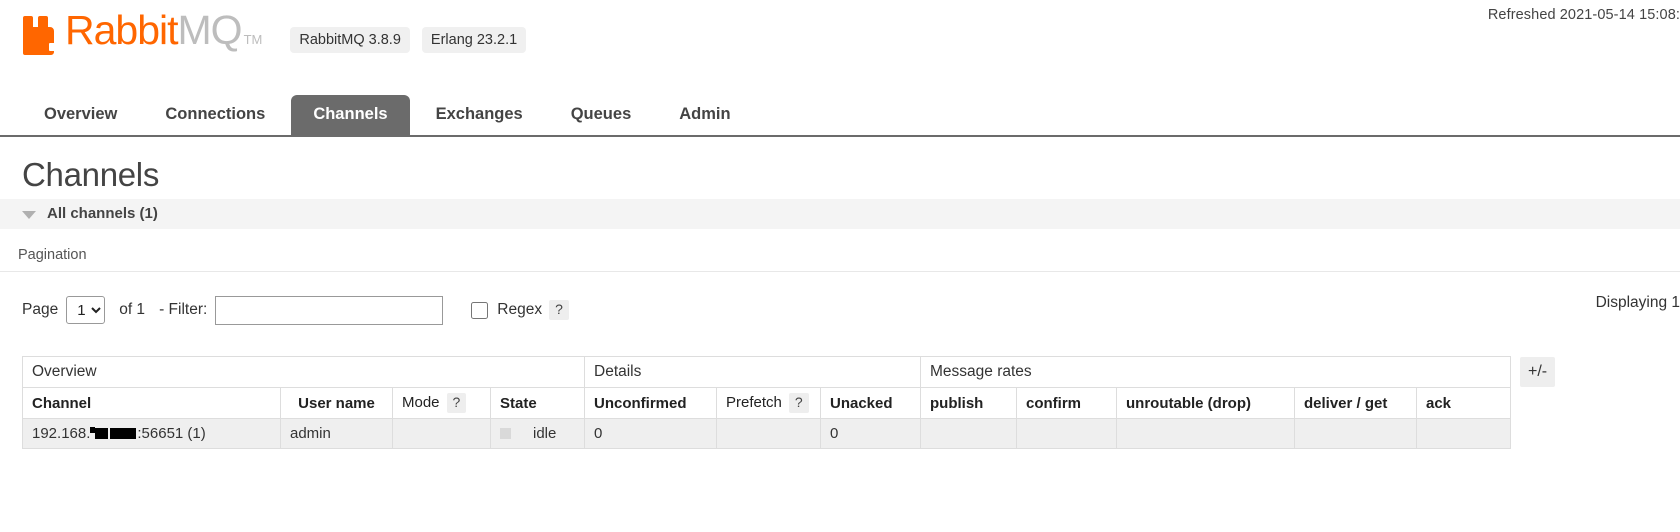  I want to click on cell-prefetch, so click(768, 433).